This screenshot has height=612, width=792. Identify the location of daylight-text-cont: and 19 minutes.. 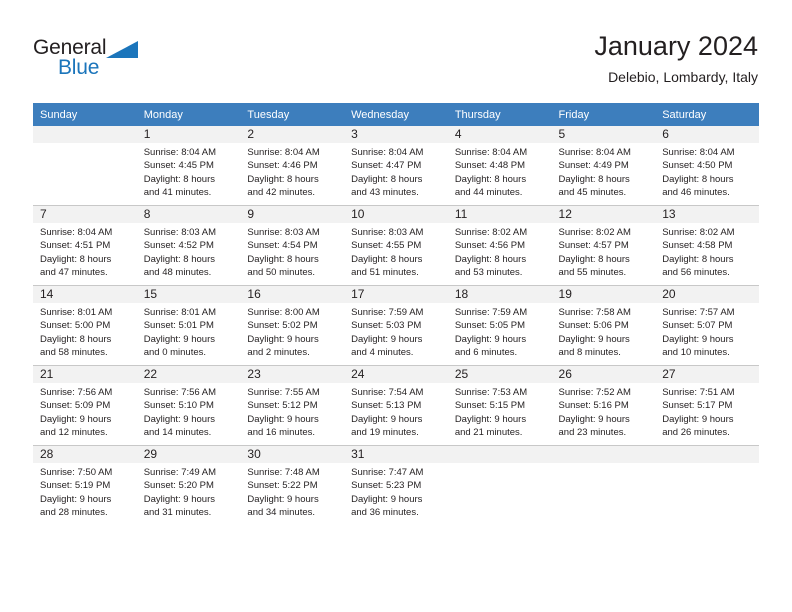
(385, 433).